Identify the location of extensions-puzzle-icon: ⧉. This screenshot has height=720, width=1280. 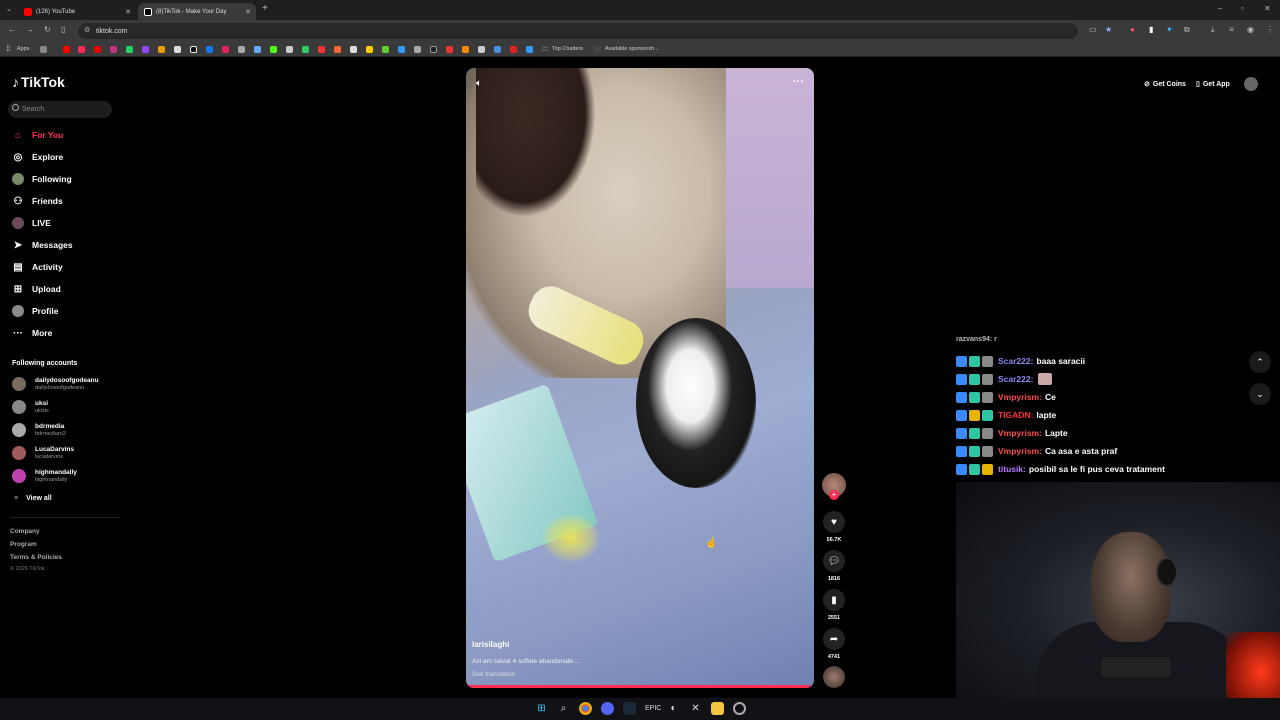
(1187, 30).